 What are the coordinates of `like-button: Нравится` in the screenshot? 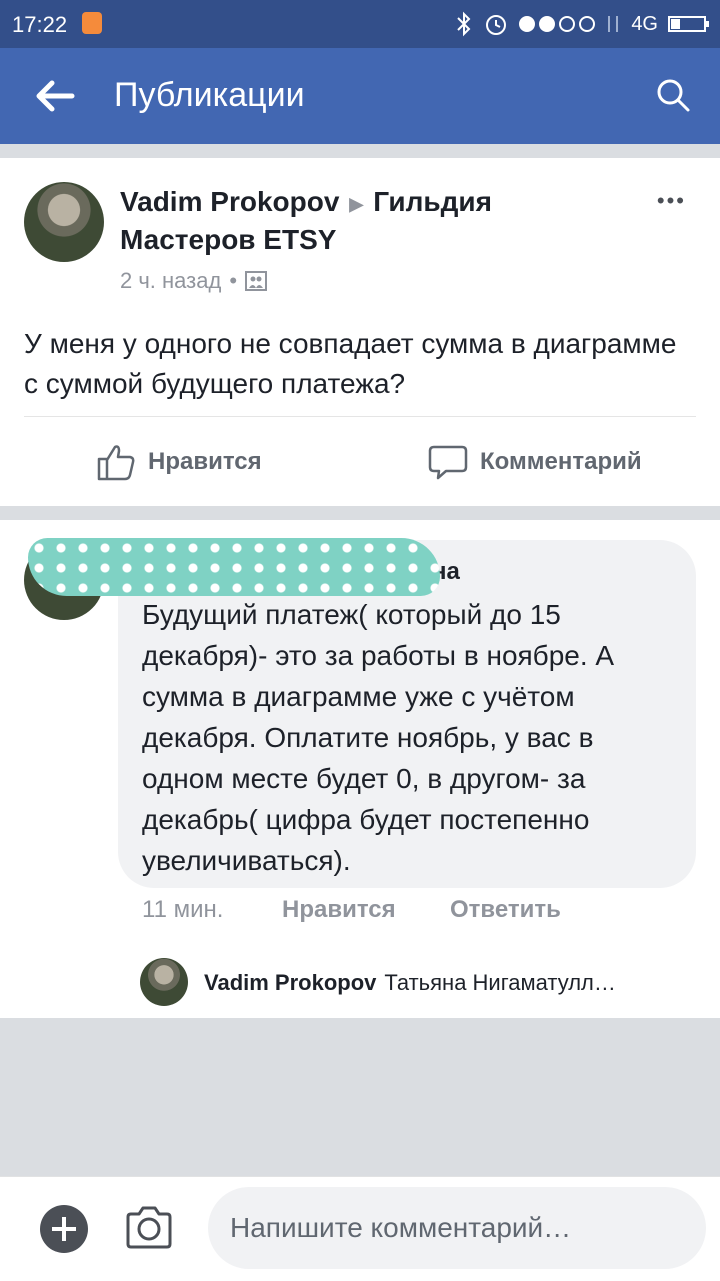 It's located at (179, 462).